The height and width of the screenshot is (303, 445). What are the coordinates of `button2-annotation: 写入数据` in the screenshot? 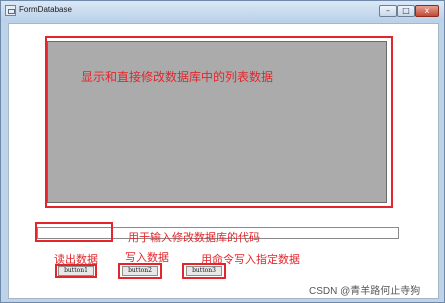 It's located at (147, 258).